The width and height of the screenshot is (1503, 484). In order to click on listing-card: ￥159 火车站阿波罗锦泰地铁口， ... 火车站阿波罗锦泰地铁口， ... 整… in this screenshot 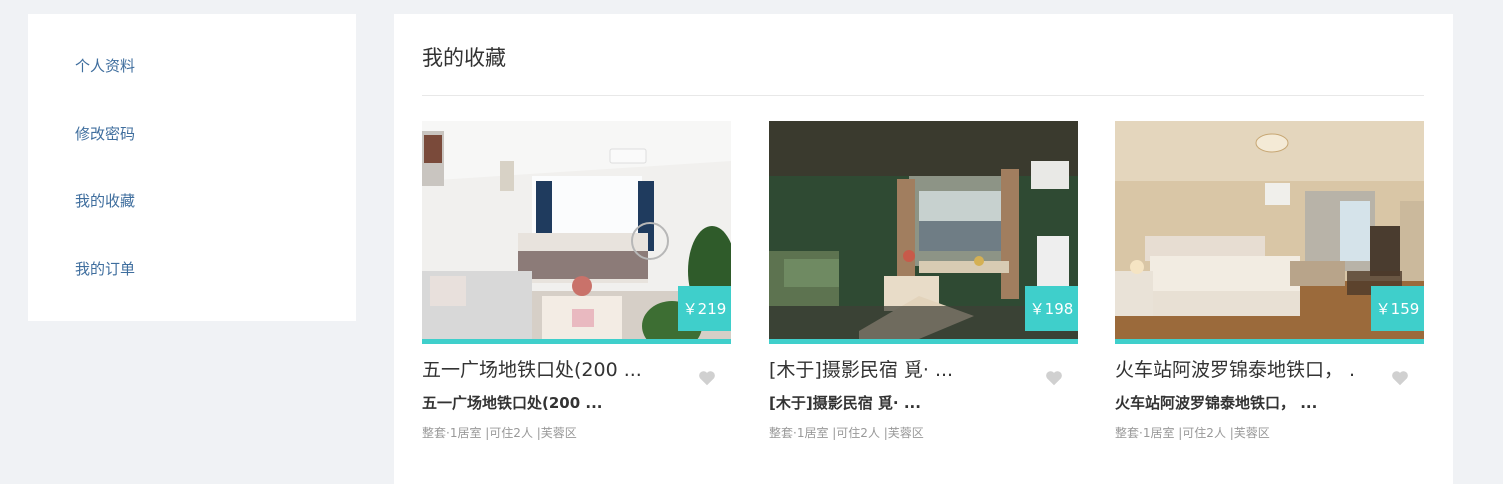, I will do `click(1269, 286)`.